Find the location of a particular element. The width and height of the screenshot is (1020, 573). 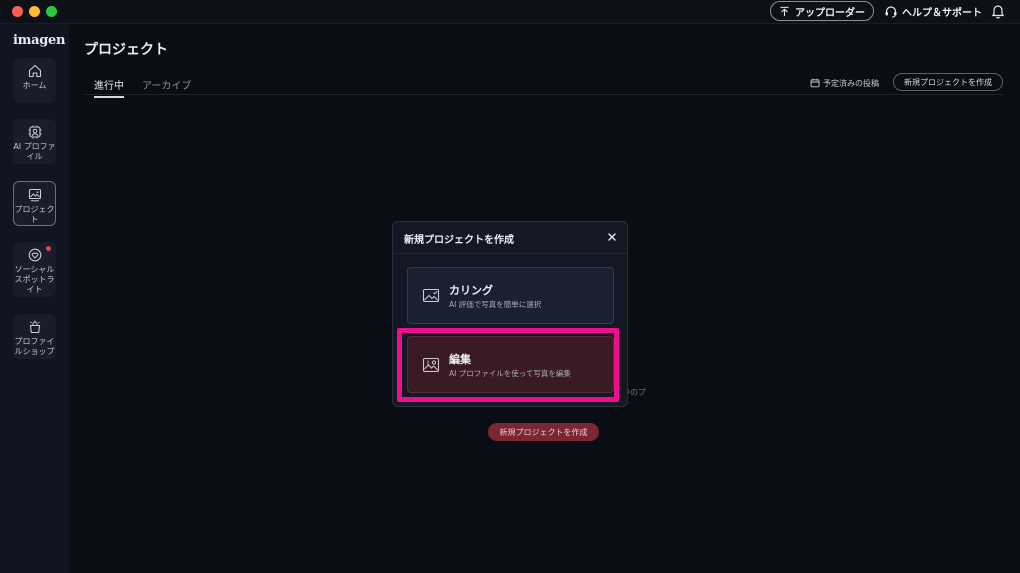

uploader-button: アップローダー is located at coordinates (822, 11).